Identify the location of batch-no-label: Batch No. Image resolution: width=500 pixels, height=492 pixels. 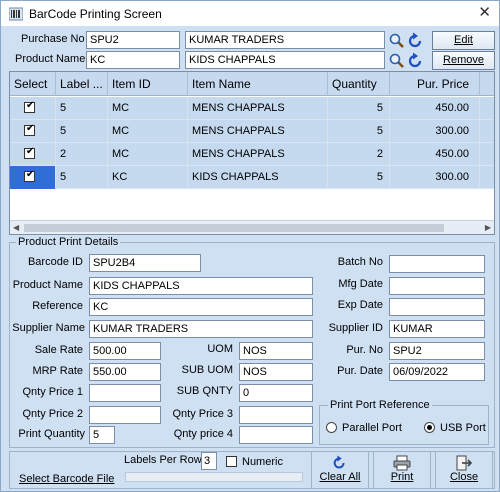
(360, 262).